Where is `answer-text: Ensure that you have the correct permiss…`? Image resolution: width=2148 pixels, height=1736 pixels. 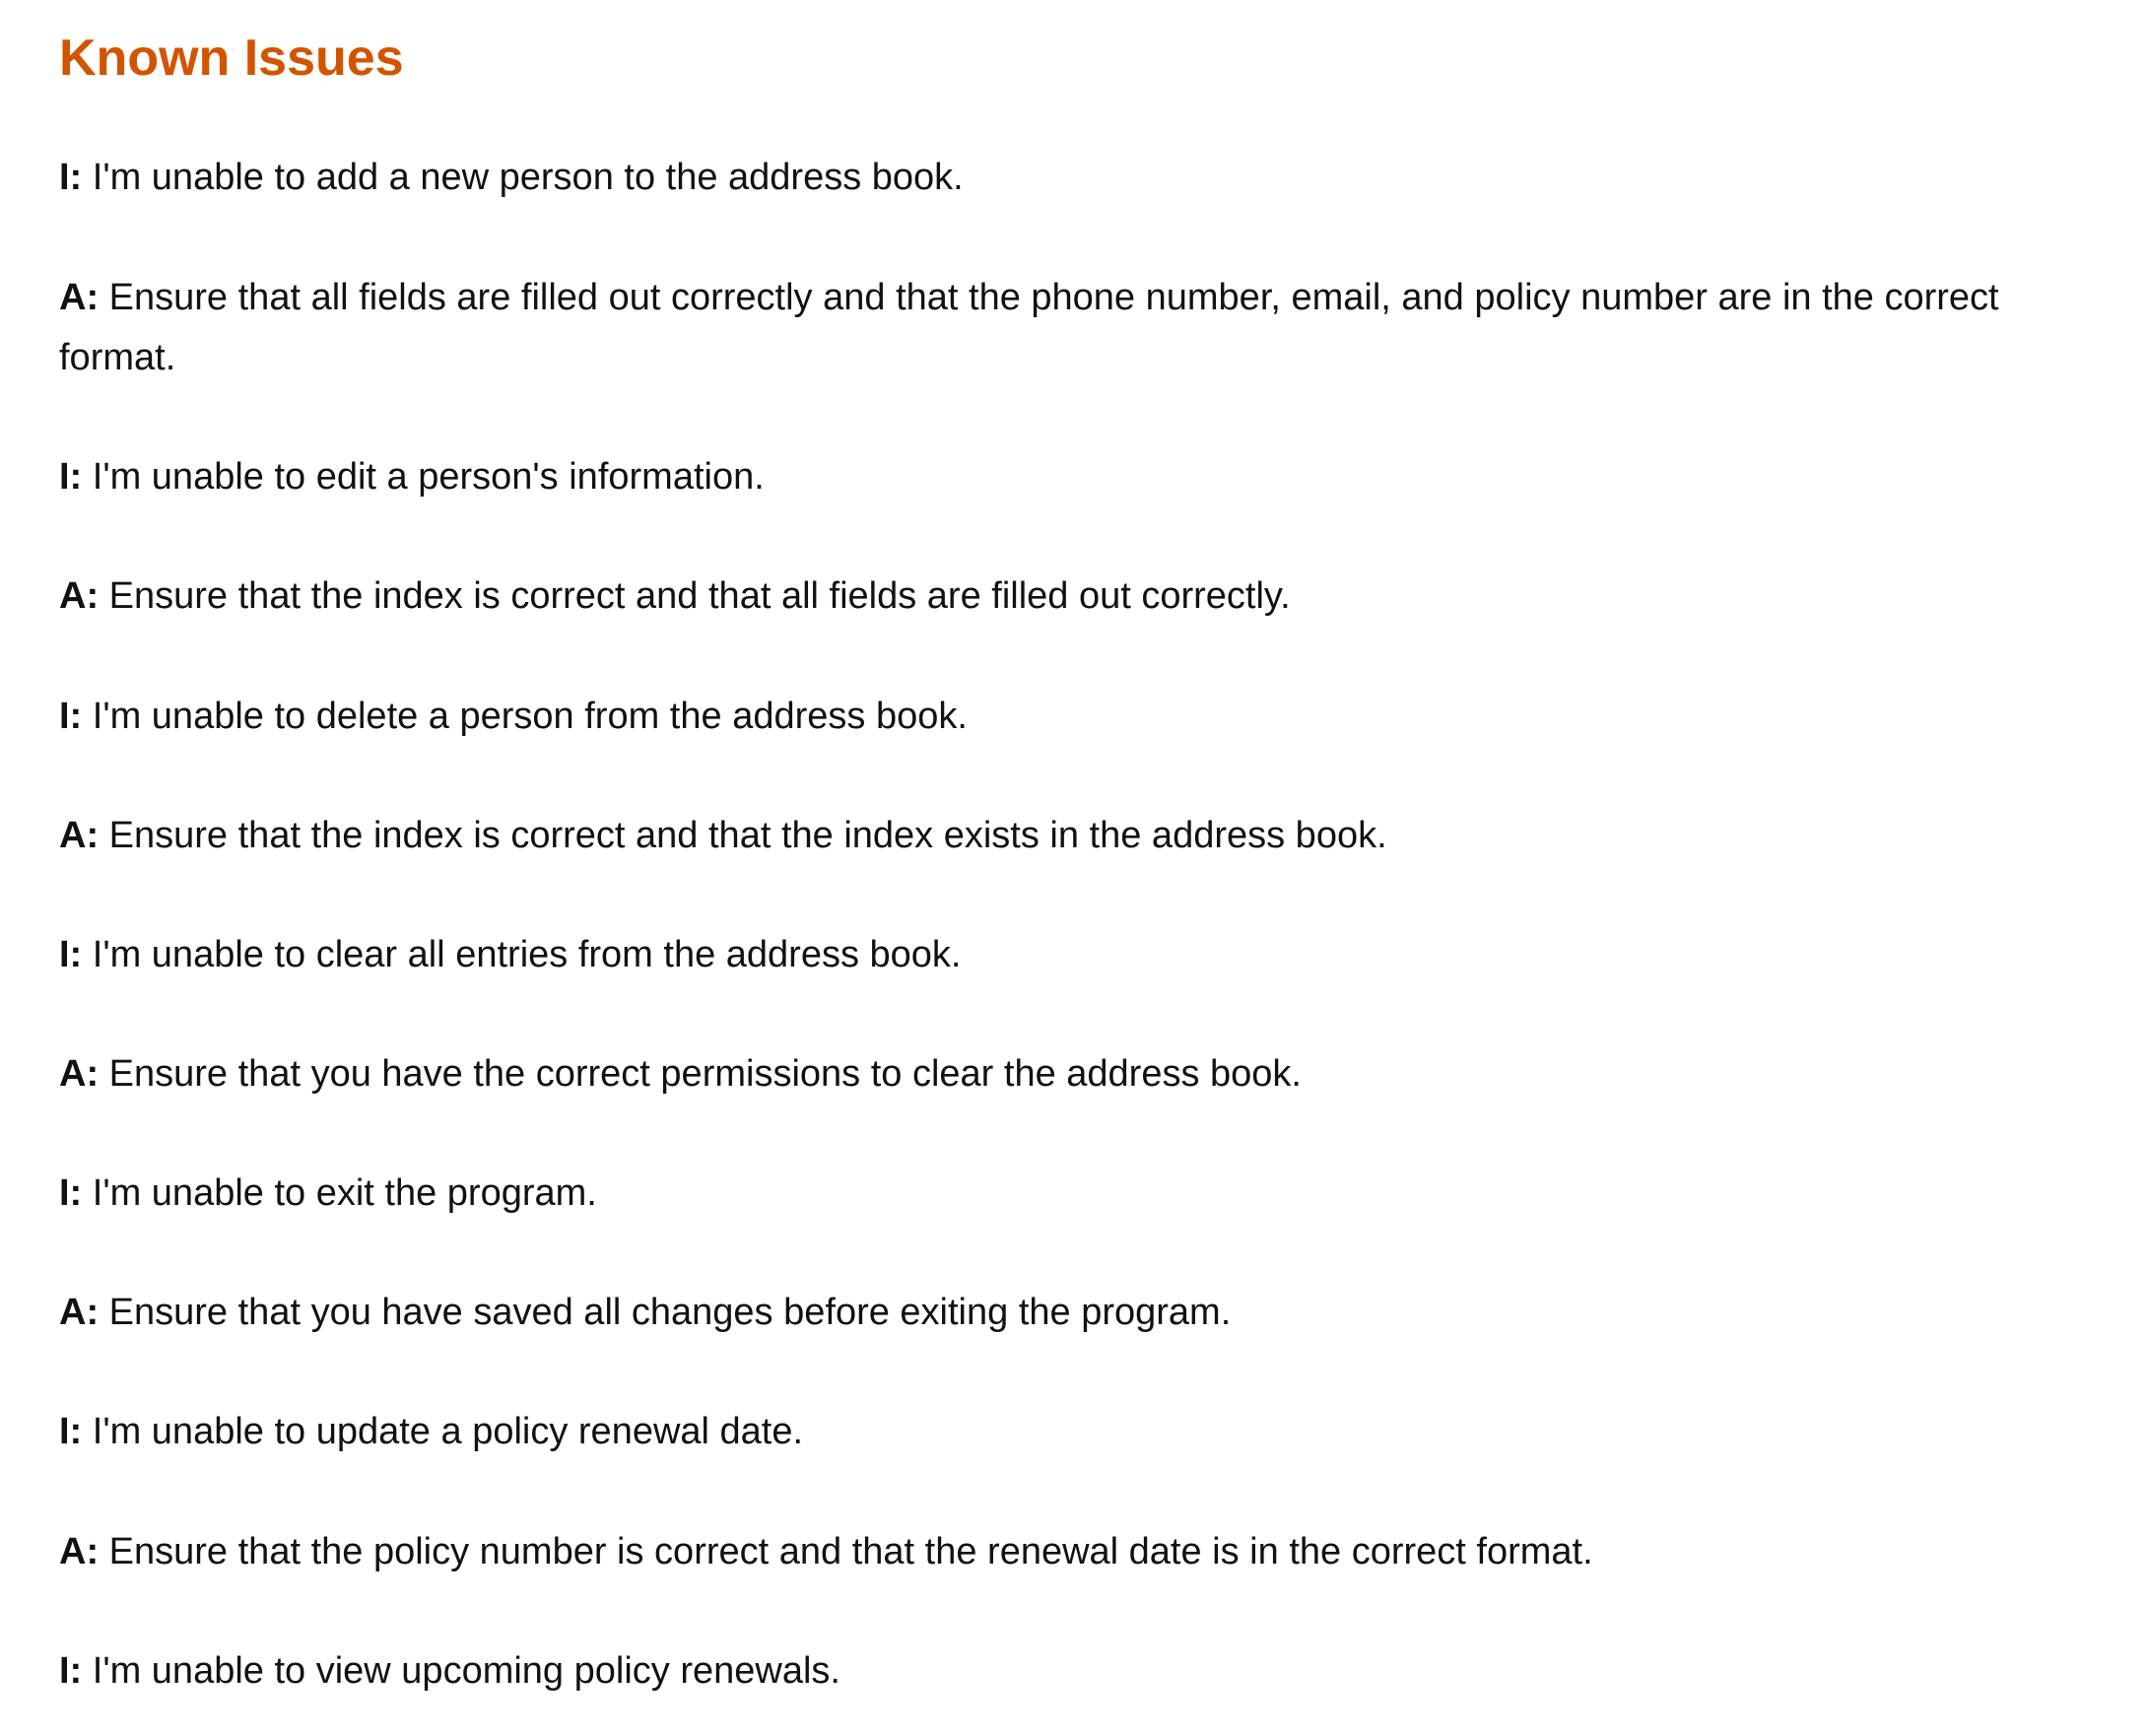 answer-text: Ensure that you have the correct permiss… is located at coordinates (700, 1074).